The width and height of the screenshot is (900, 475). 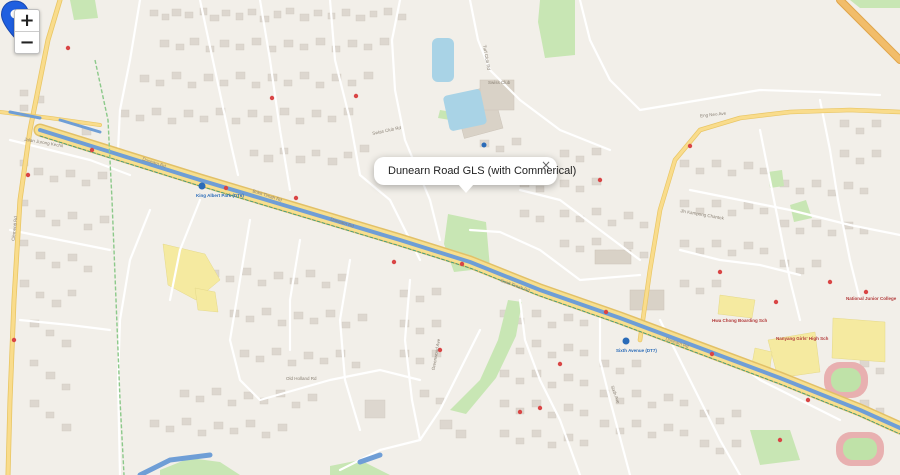 What do you see at coordinates (27, 20) in the screenshot?
I see `zoom-in-button: +` at bounding box center [27, 20].